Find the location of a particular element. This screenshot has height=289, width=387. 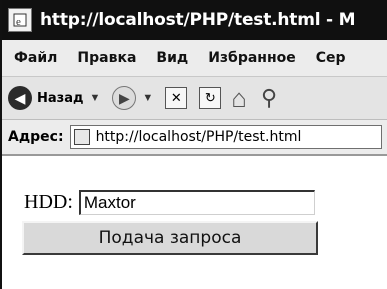

refresh-icon: ↻ is located at coordinates (210, 98).